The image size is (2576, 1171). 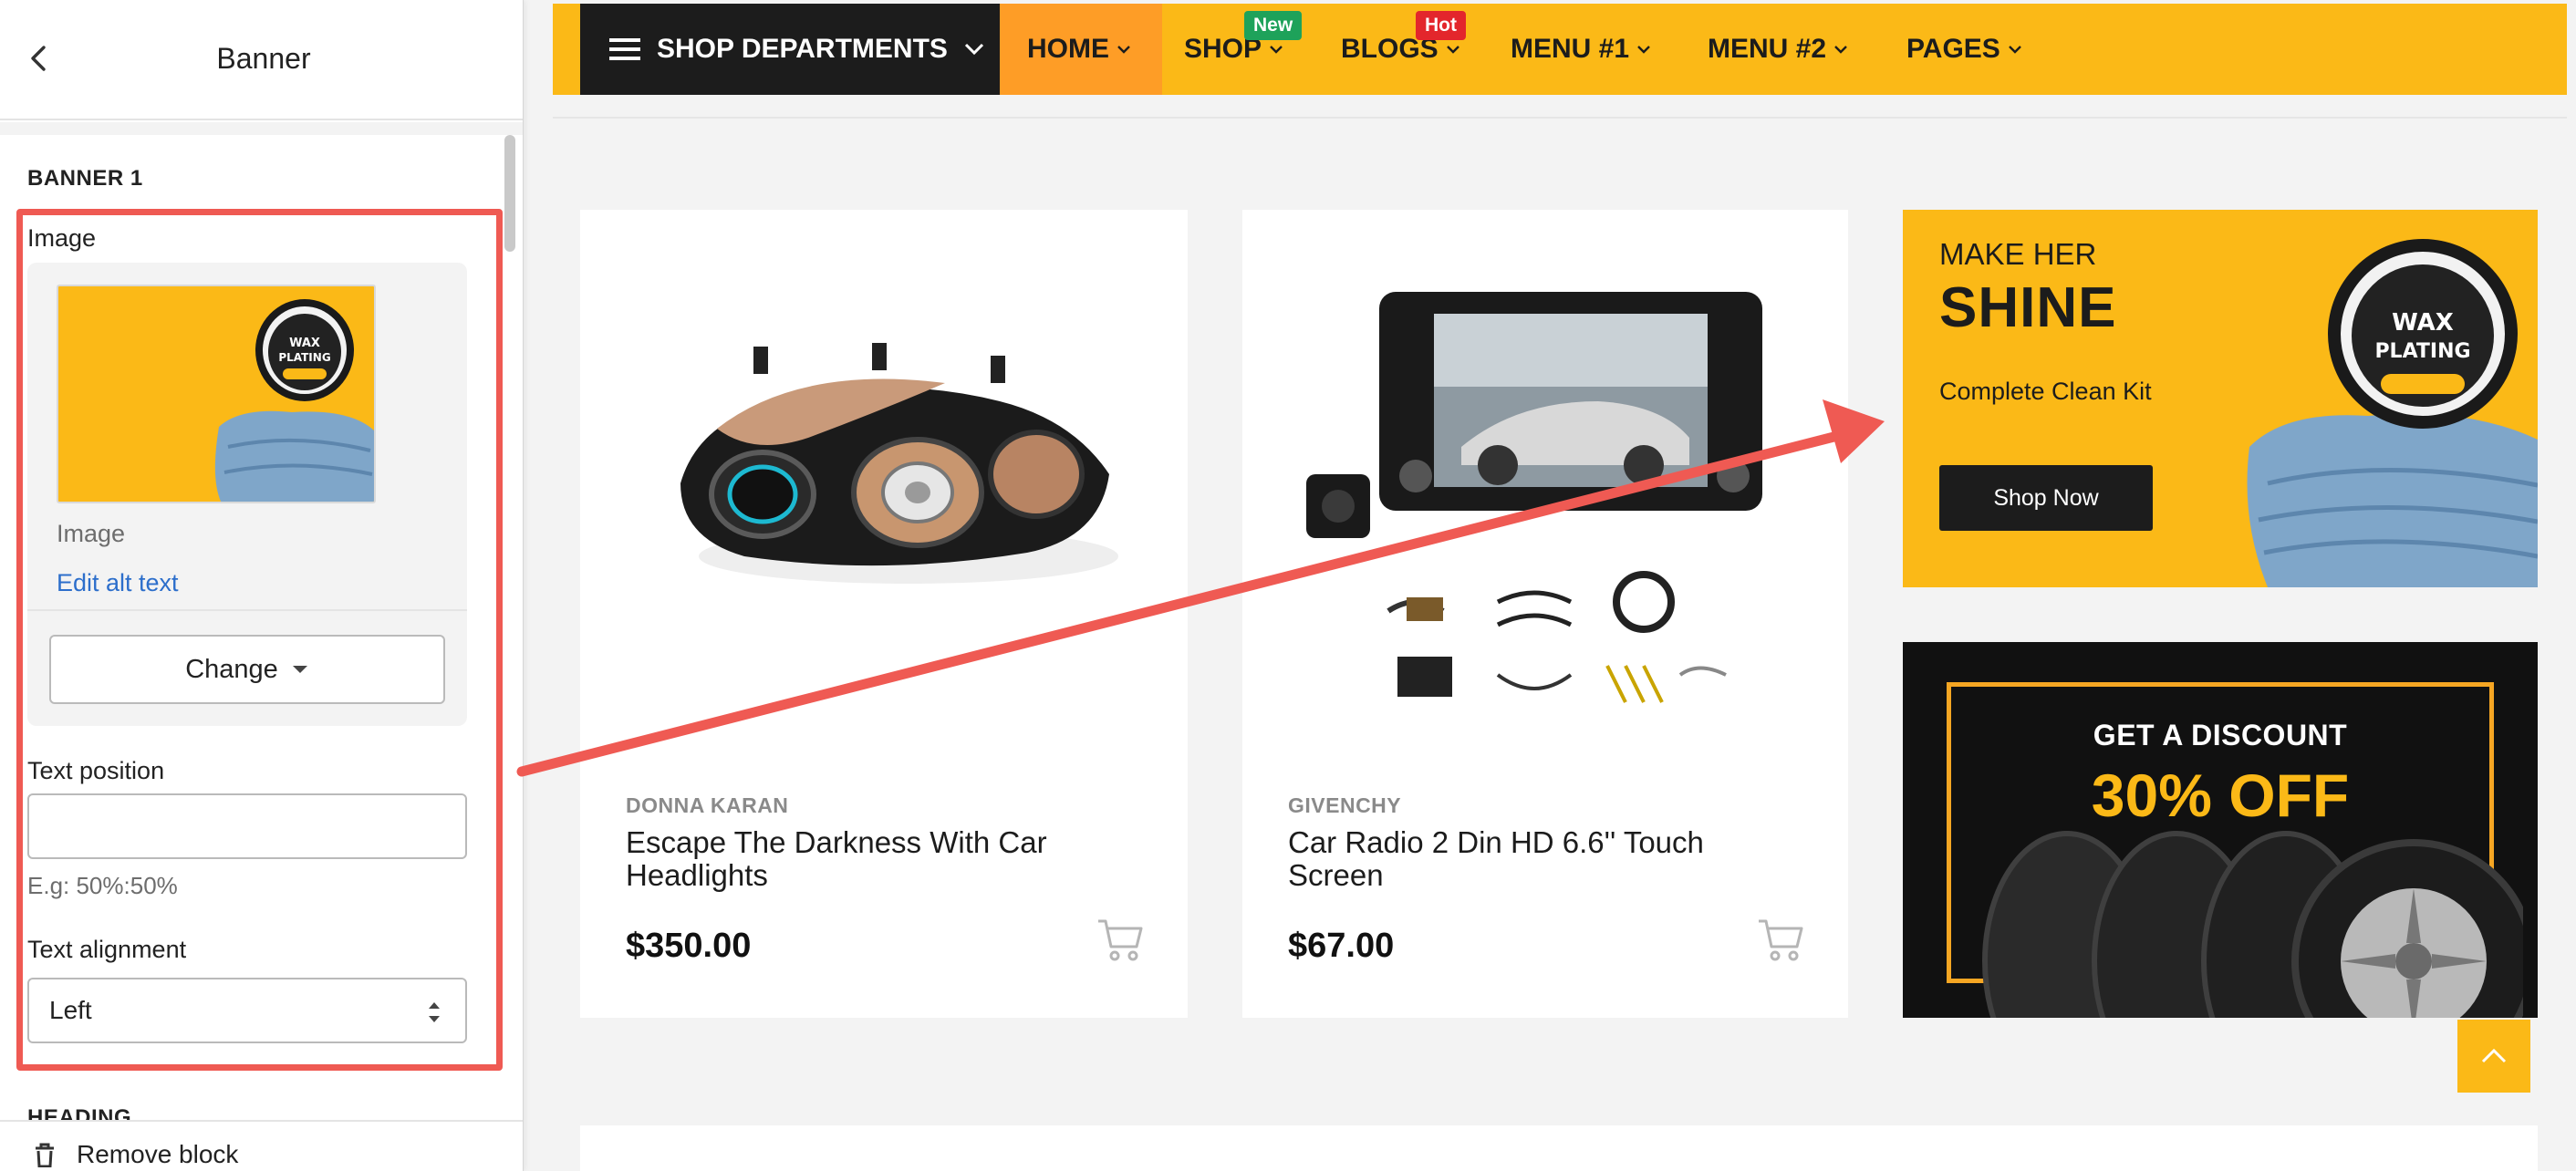 What do you see at coordinates (1068, 49) in the screenshot?
I see `nav-home-label: HOME` at bounding box center [1068, 49].